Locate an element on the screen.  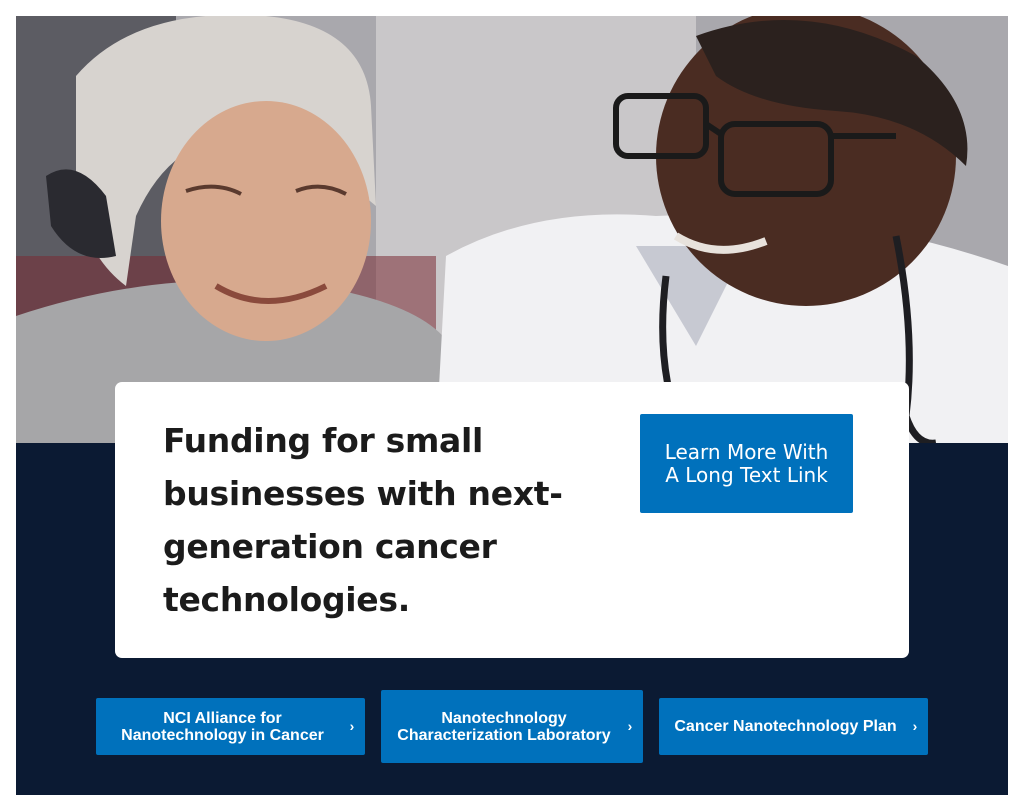
quick-link-nanotechnology-plan: Cancer Nanotechnology Plan › is located at coordinates (793, 726).